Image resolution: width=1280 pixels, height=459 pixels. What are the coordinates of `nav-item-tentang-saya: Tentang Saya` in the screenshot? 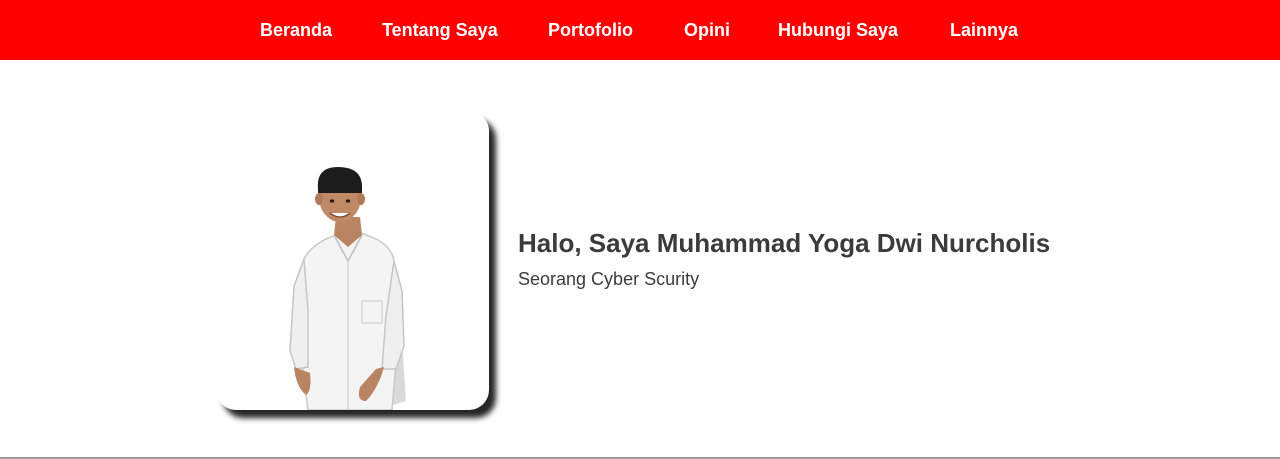 It's located at (440, 30).